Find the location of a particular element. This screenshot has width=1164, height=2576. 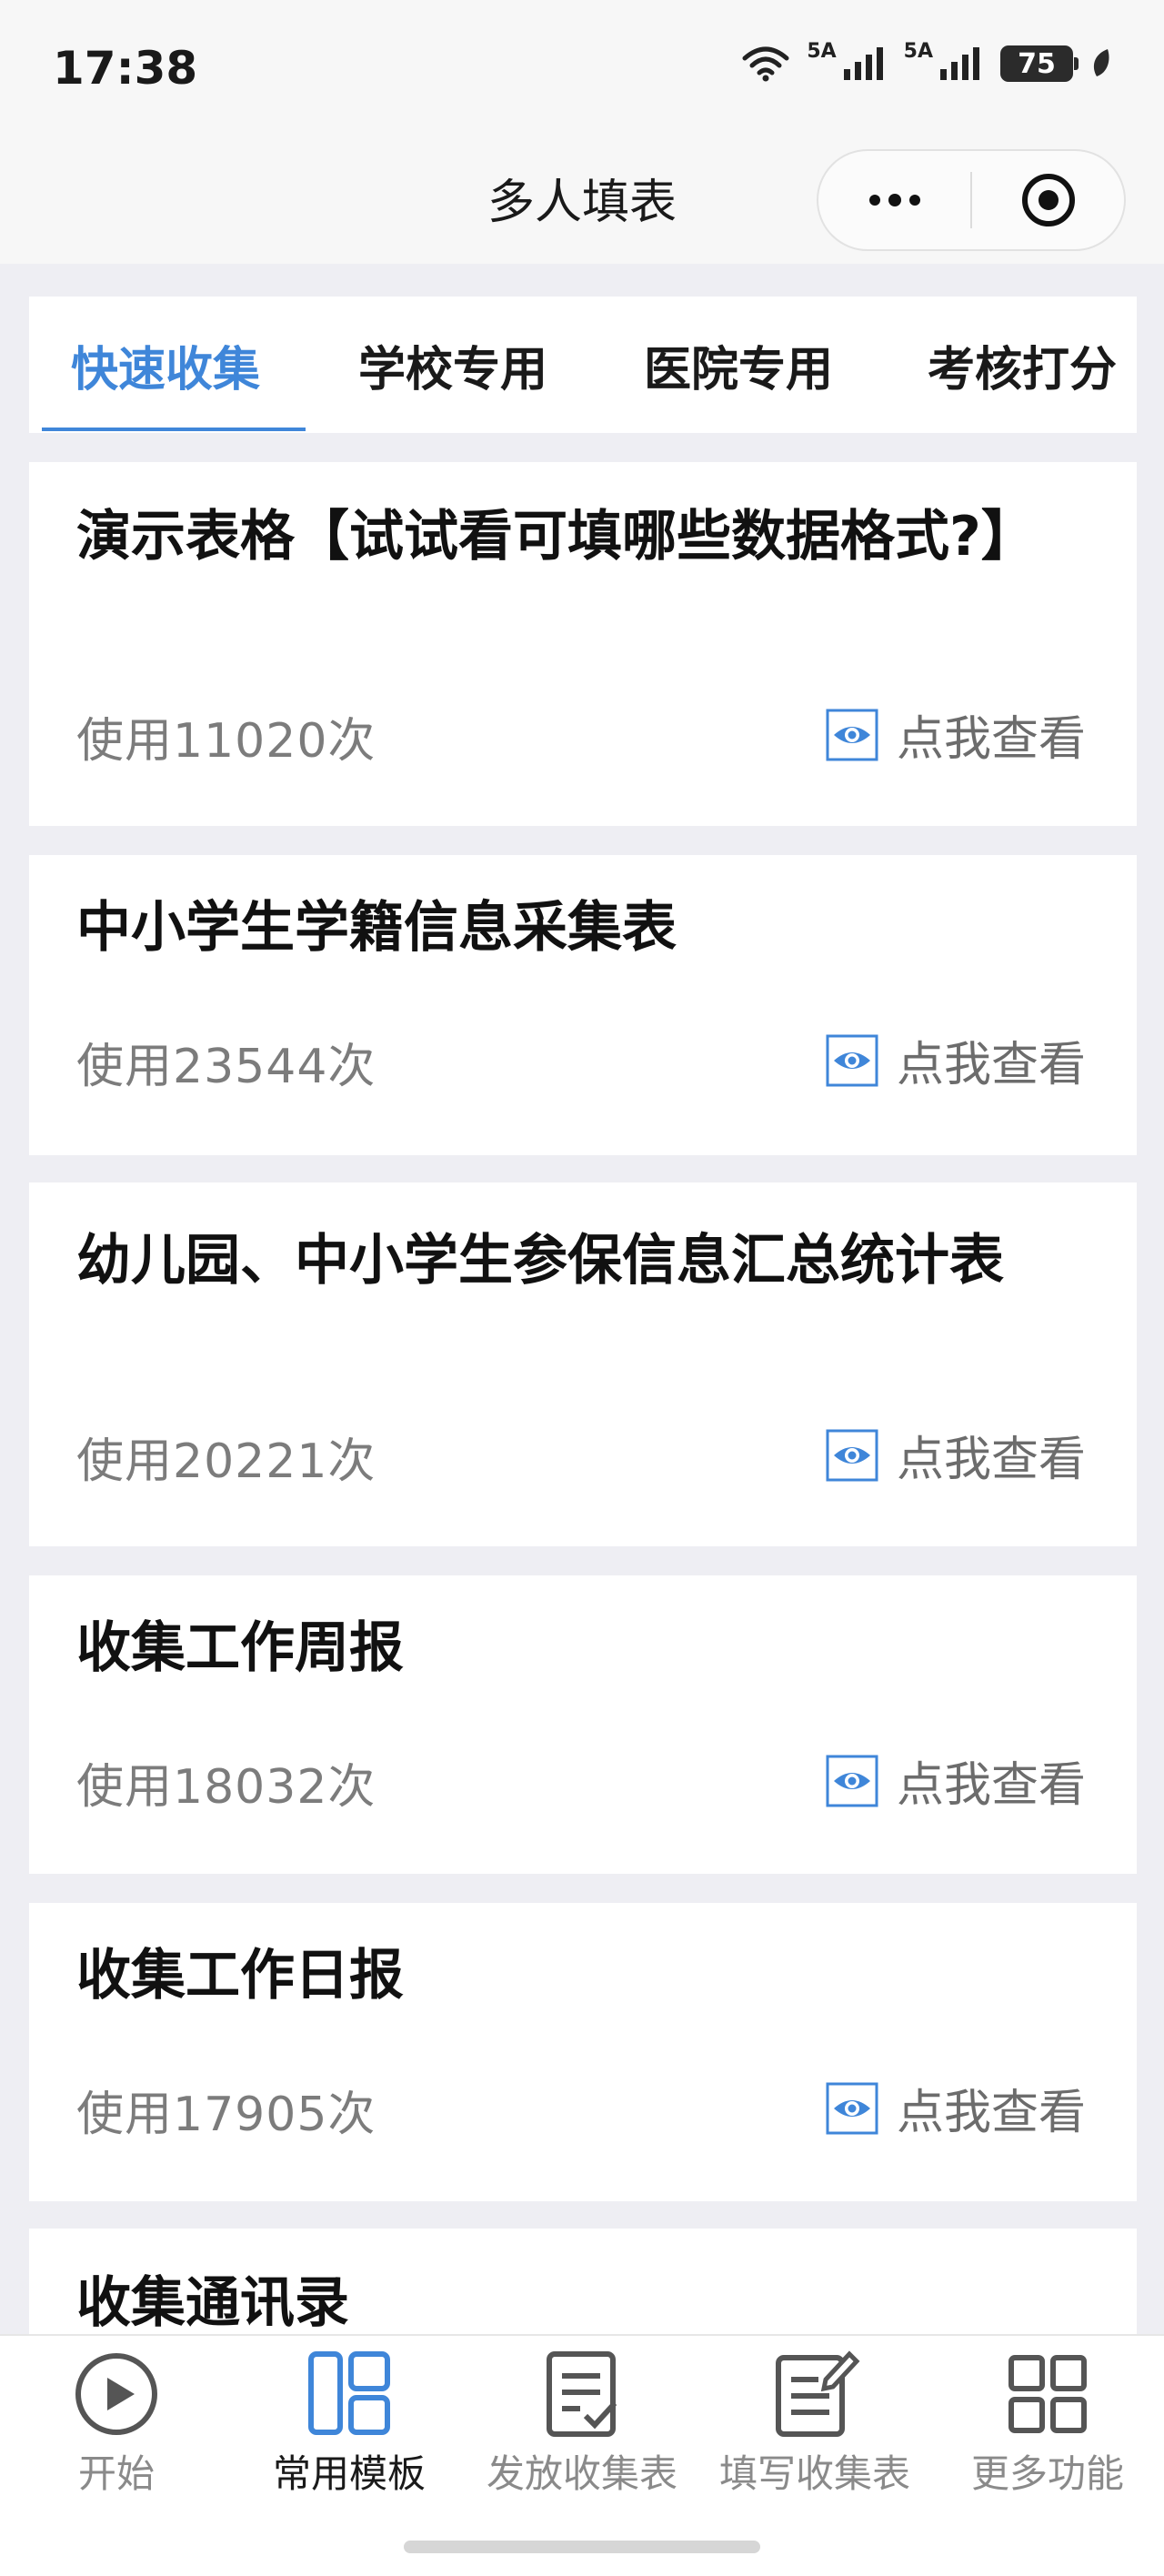

more-button is located at coordinates (894, 200).